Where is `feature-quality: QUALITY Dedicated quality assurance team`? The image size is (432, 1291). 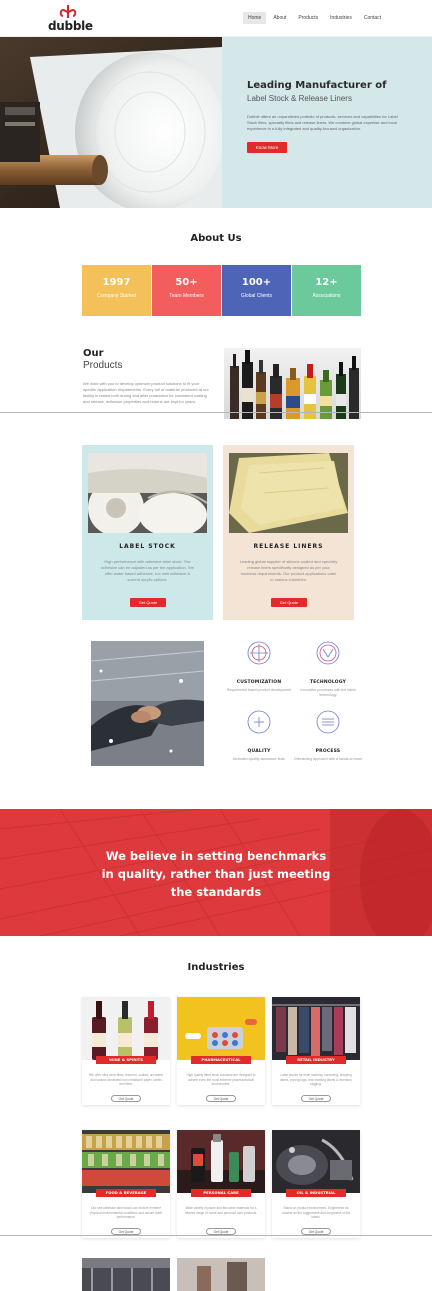
feature-quality: QUALITY Dedicated quality assurance team is located at coordinates (259, 736).